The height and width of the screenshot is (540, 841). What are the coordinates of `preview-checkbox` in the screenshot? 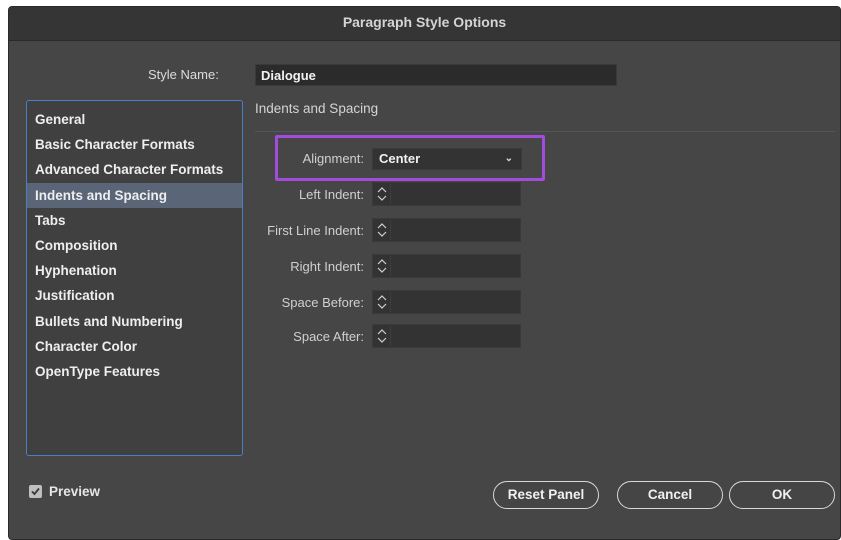 It's located at (35, 491).